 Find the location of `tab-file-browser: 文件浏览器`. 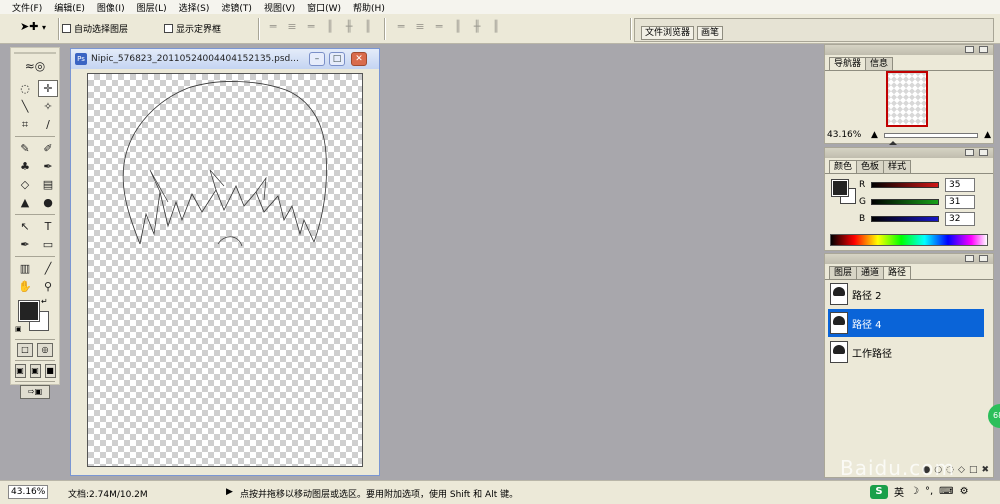

tab-file-browser: 文件浏览器 is located at coordinates (668, 33).